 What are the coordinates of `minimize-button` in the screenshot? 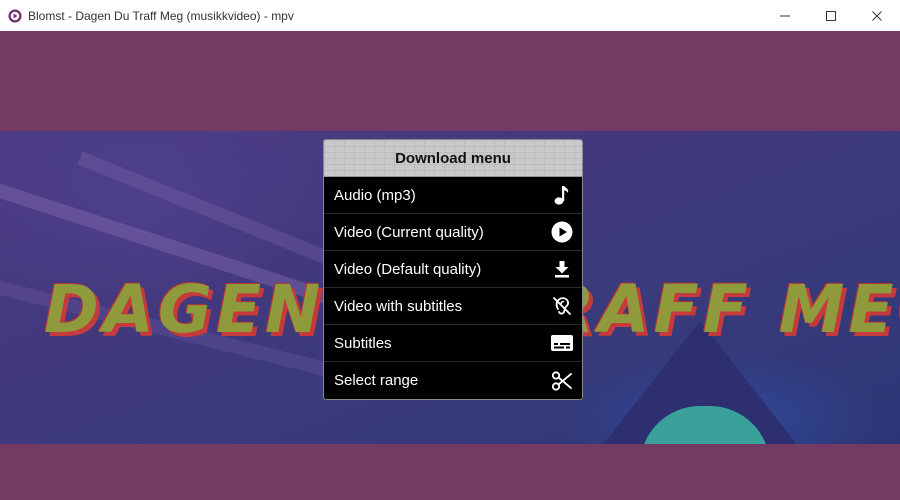 It's located at (785, 15).